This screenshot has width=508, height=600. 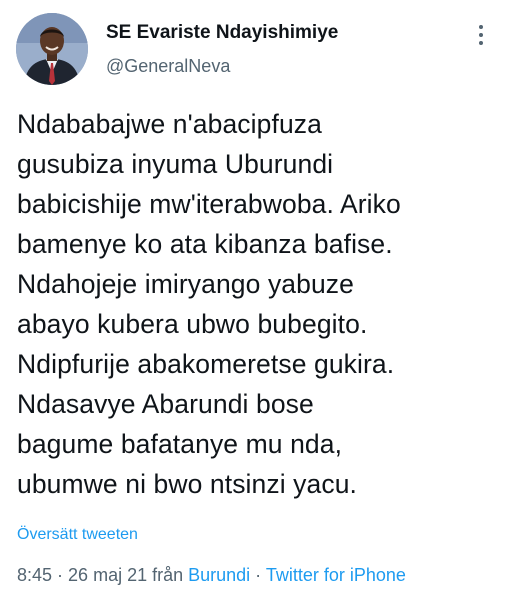 I want to click on tweet-date: 26 maj 21 från, so click(x=128, y=575).